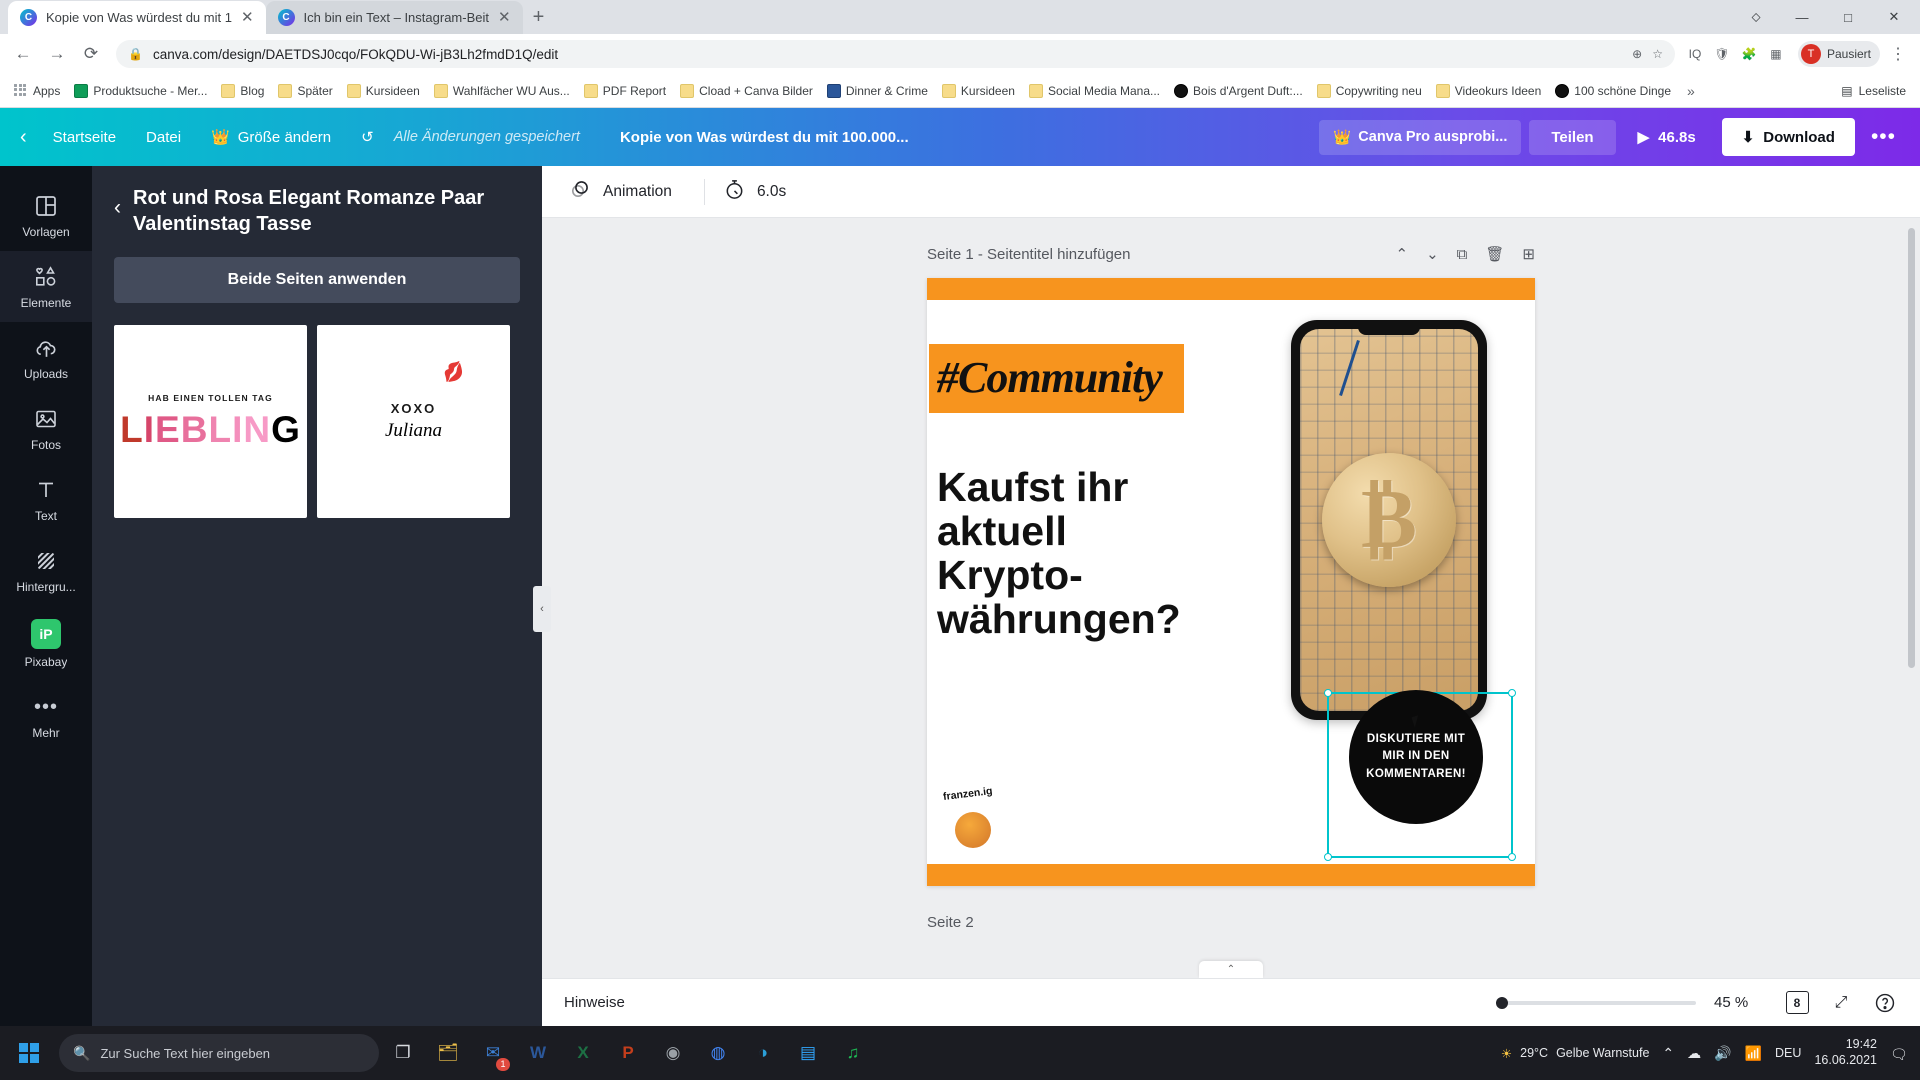  What do you see at coordinates (594, 1002) in the screenshot?
I see `notes-button: Hinweise` at bounding box center [594, 1002].